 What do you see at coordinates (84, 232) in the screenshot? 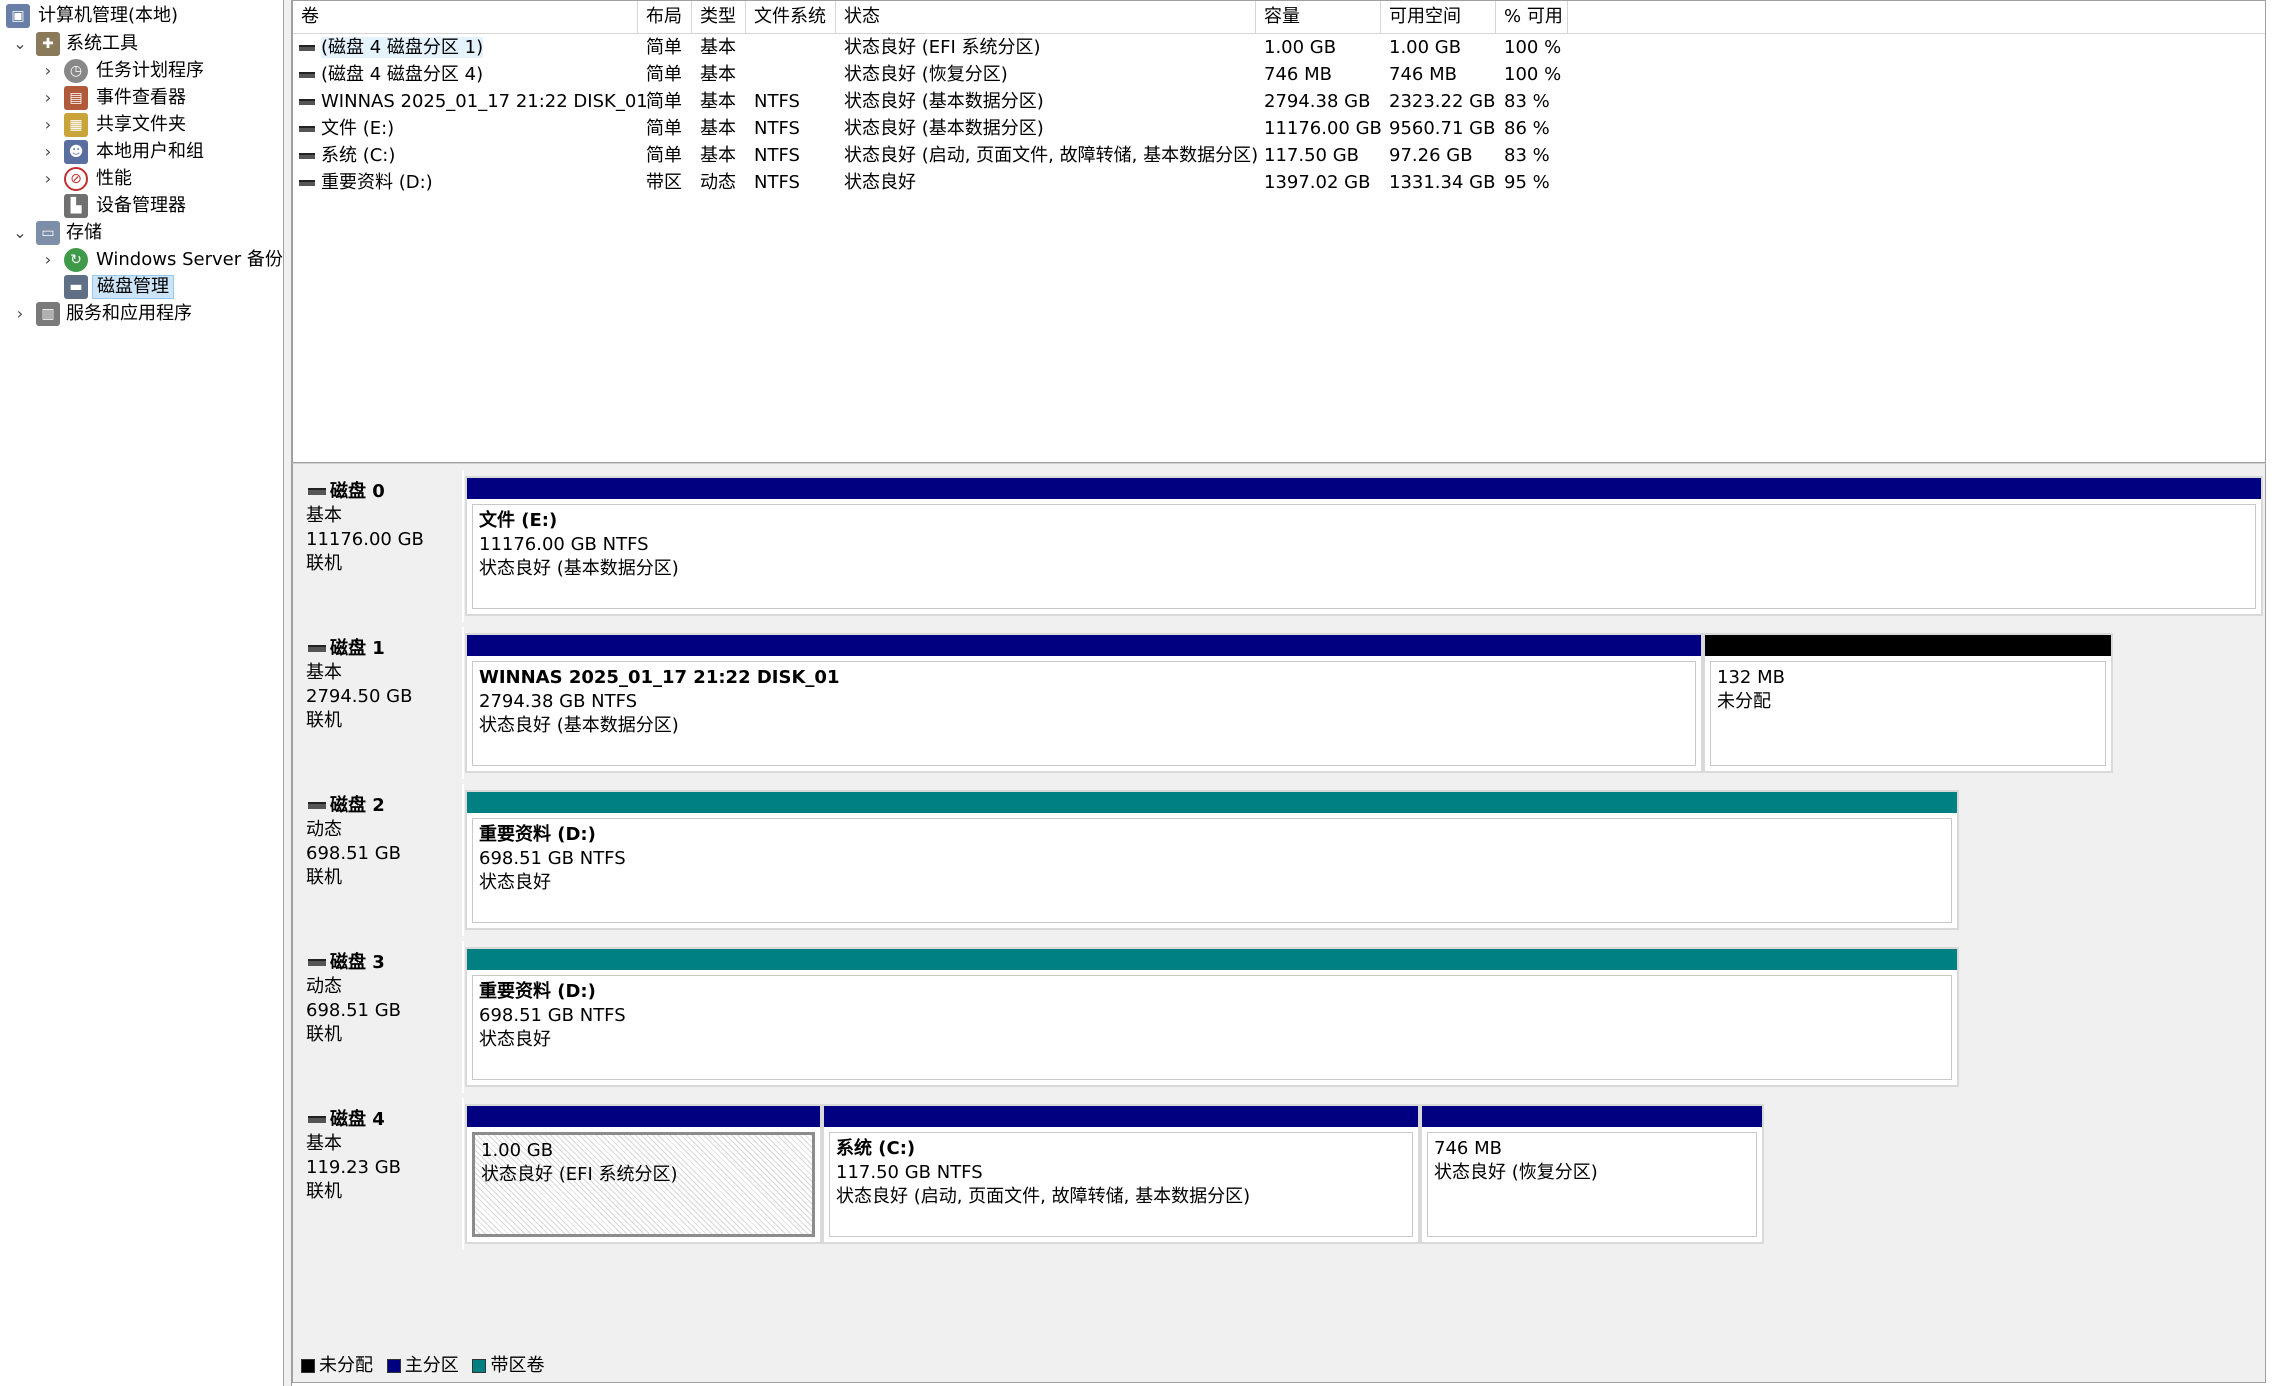
I see `tree-item-label: 存储` at bounding box center [84, 232].